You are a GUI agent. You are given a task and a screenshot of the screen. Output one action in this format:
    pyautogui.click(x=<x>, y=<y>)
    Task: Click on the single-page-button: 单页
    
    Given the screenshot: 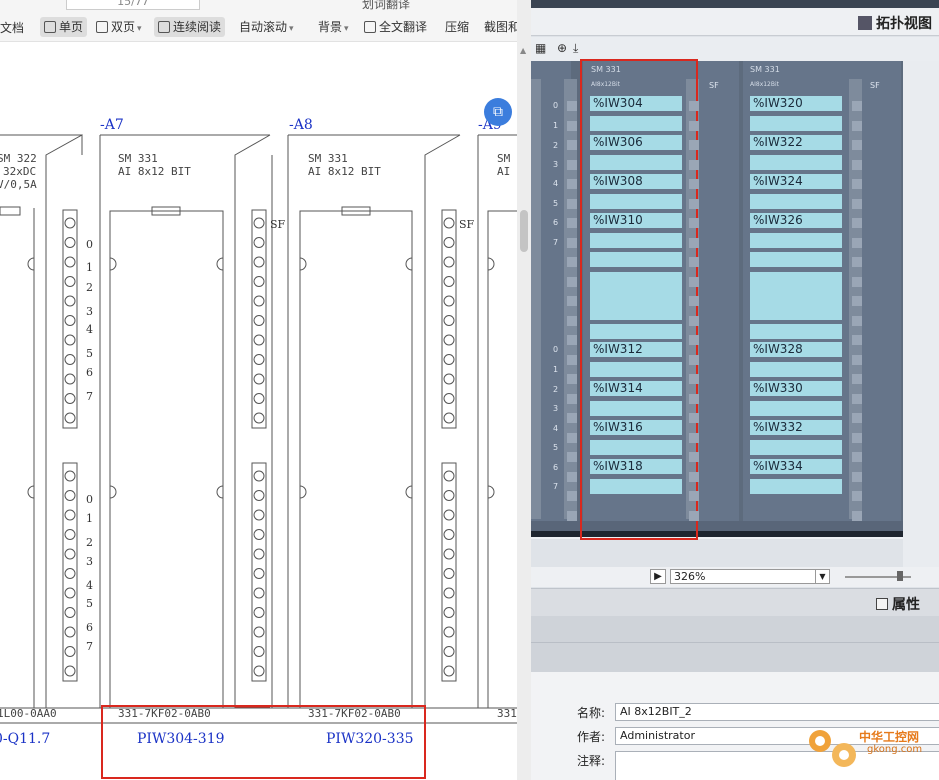 What is the action you would take?
    pyautogui.click(x=64, y=27)
    